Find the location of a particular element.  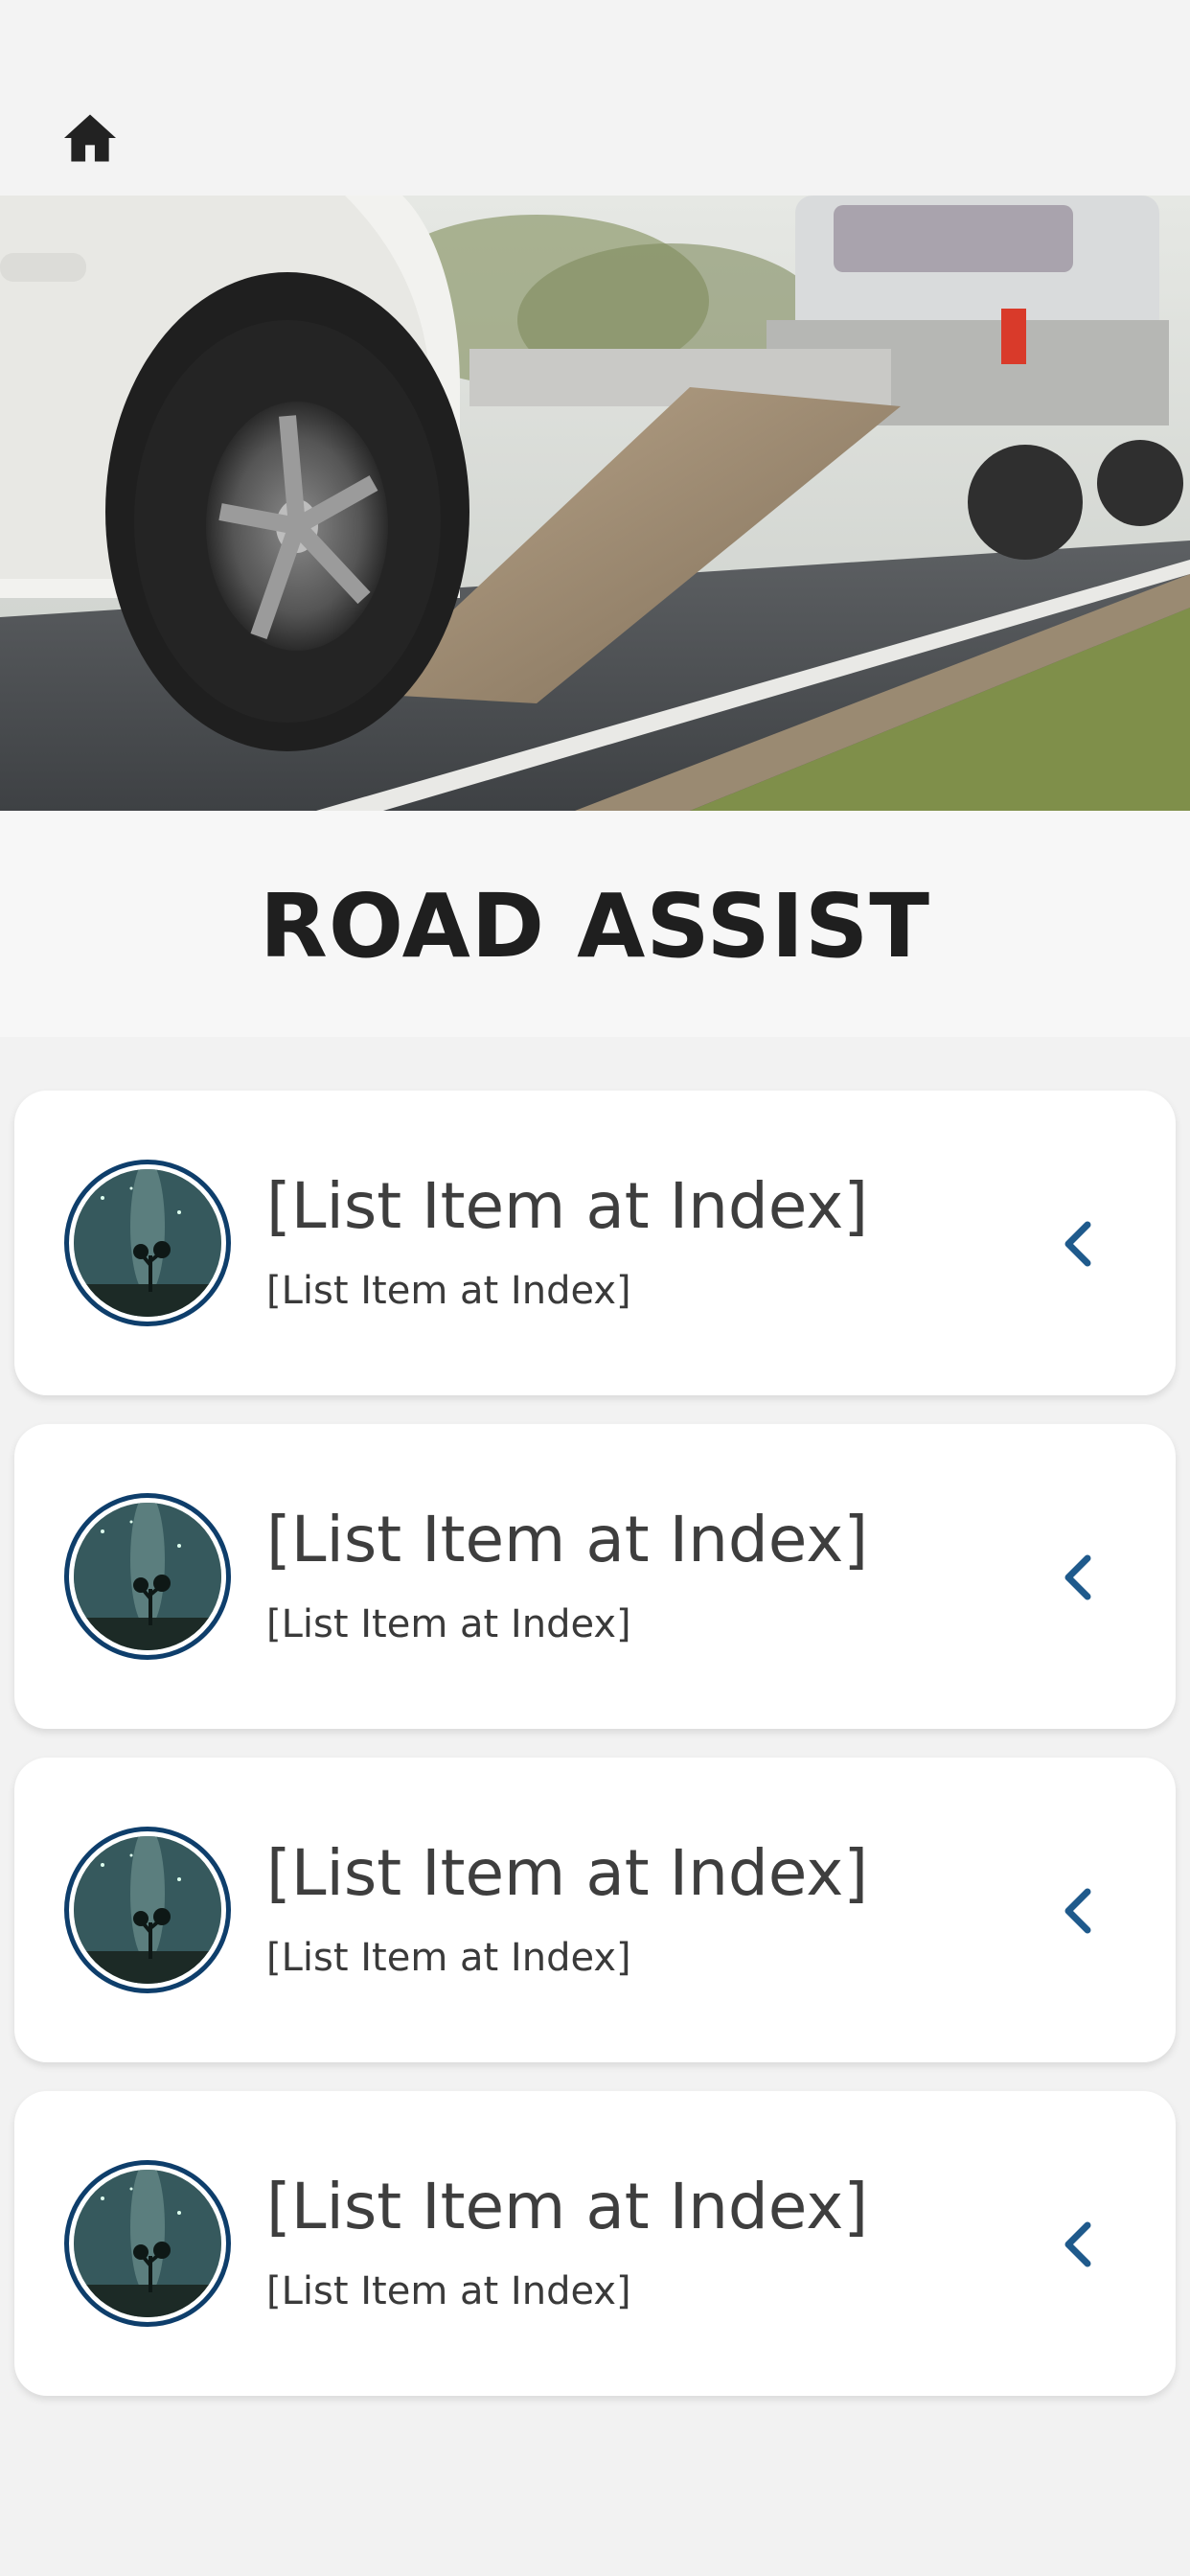

home-button is located at coordinates (90, 138).